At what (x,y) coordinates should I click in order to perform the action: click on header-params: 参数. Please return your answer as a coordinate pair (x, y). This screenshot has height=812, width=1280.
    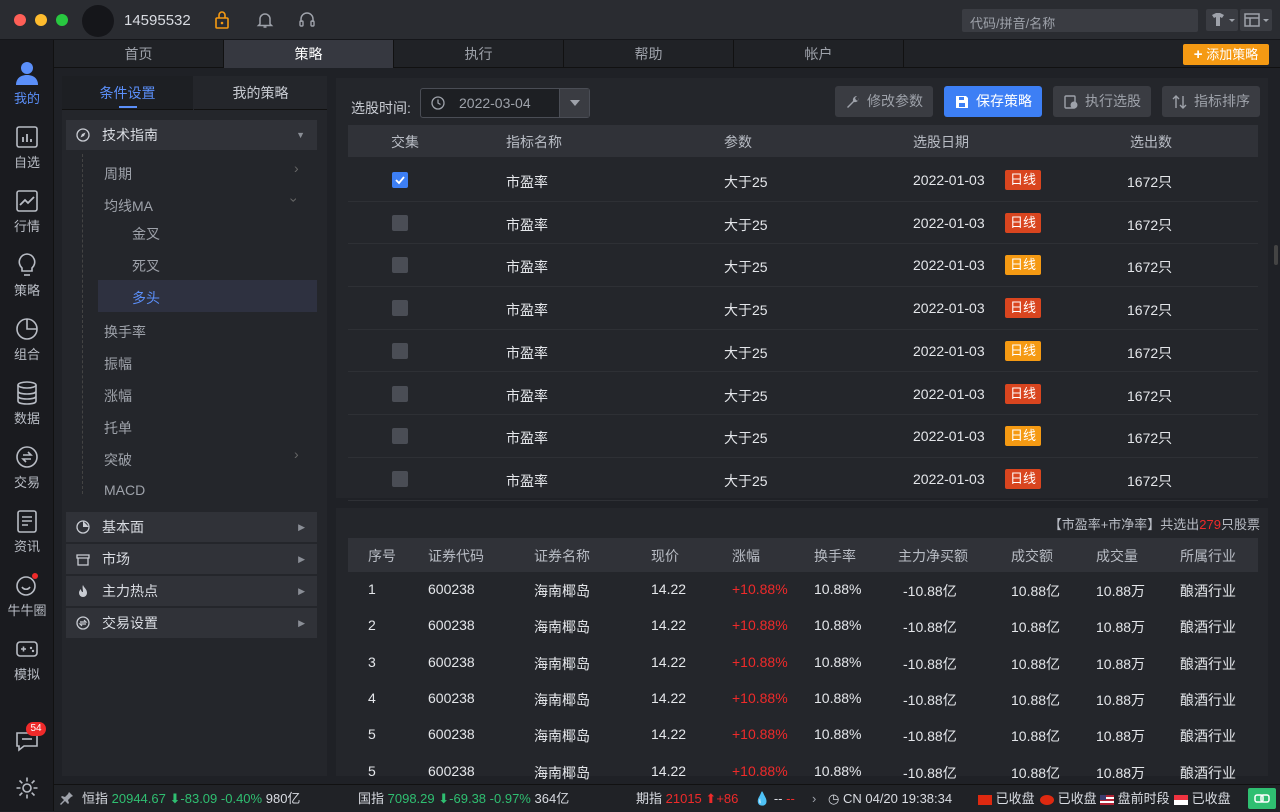
    Looking at the image, I should click on (738, 142).